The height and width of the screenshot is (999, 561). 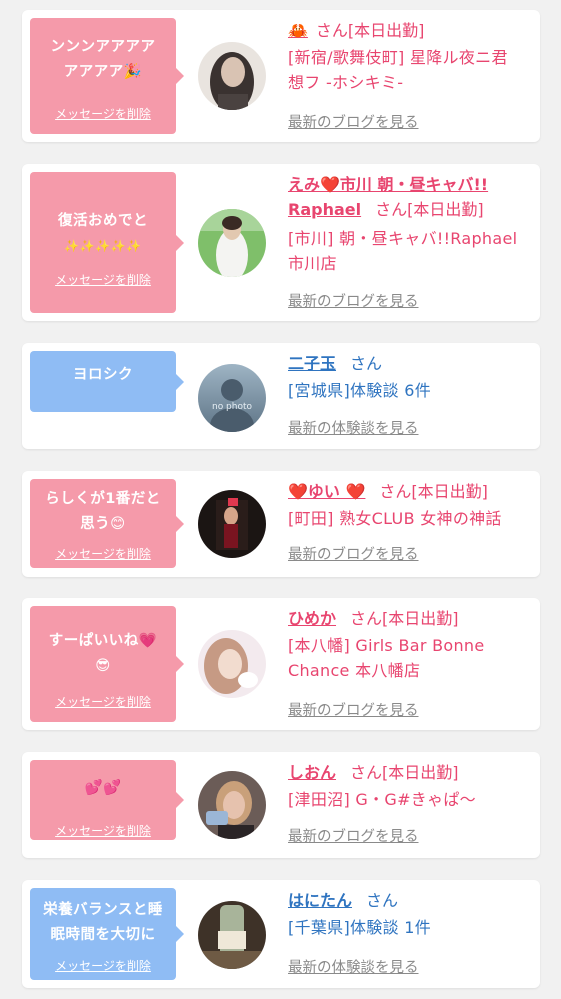 What do you see at coordinates (386, 658) in the screenshot?
I see `shop-info: [本八幡] Girls Bar Bonne Chance 本八幡店` at bounding box center [386, 658].